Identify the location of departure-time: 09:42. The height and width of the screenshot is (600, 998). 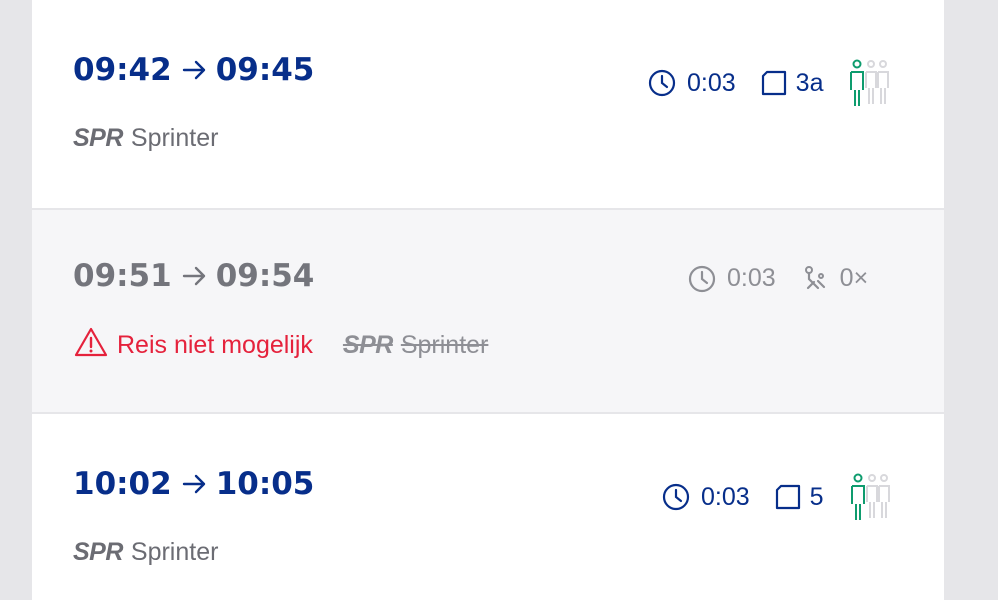
(122, 70).